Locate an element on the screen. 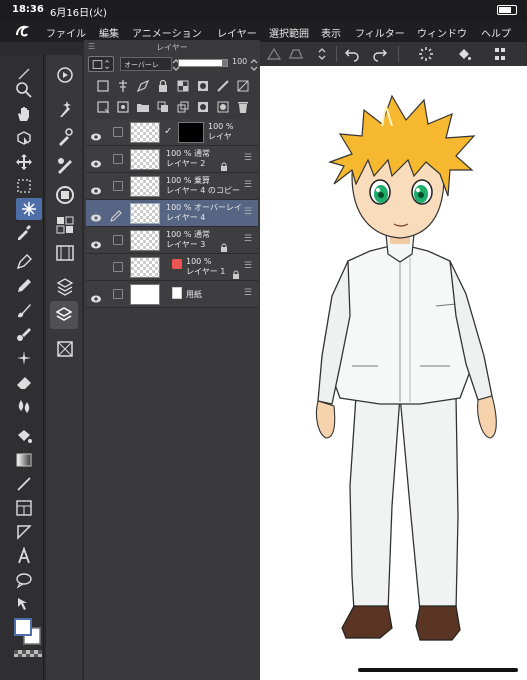  color-chips is located at coordinates (28, 639).